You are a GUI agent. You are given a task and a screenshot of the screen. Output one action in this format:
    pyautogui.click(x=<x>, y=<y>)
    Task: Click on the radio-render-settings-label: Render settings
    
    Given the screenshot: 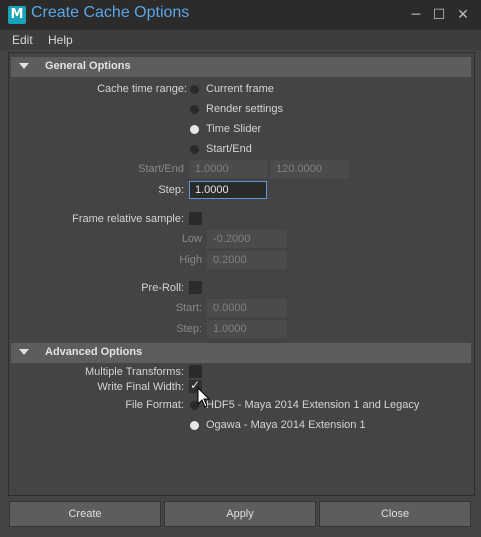 What is the action you would take?
    pyautogui.click(x=244, y=109)
    